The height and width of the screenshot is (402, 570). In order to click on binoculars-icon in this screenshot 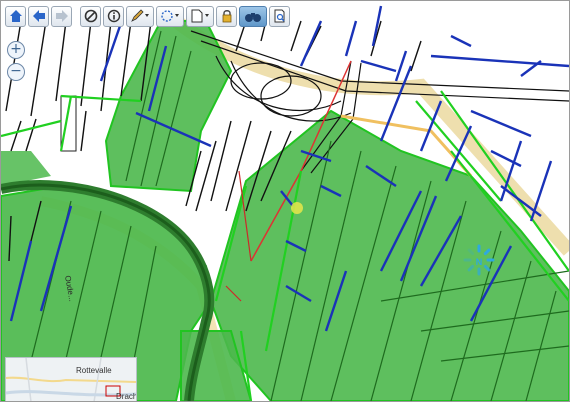, I will do `click(253, 17)`.